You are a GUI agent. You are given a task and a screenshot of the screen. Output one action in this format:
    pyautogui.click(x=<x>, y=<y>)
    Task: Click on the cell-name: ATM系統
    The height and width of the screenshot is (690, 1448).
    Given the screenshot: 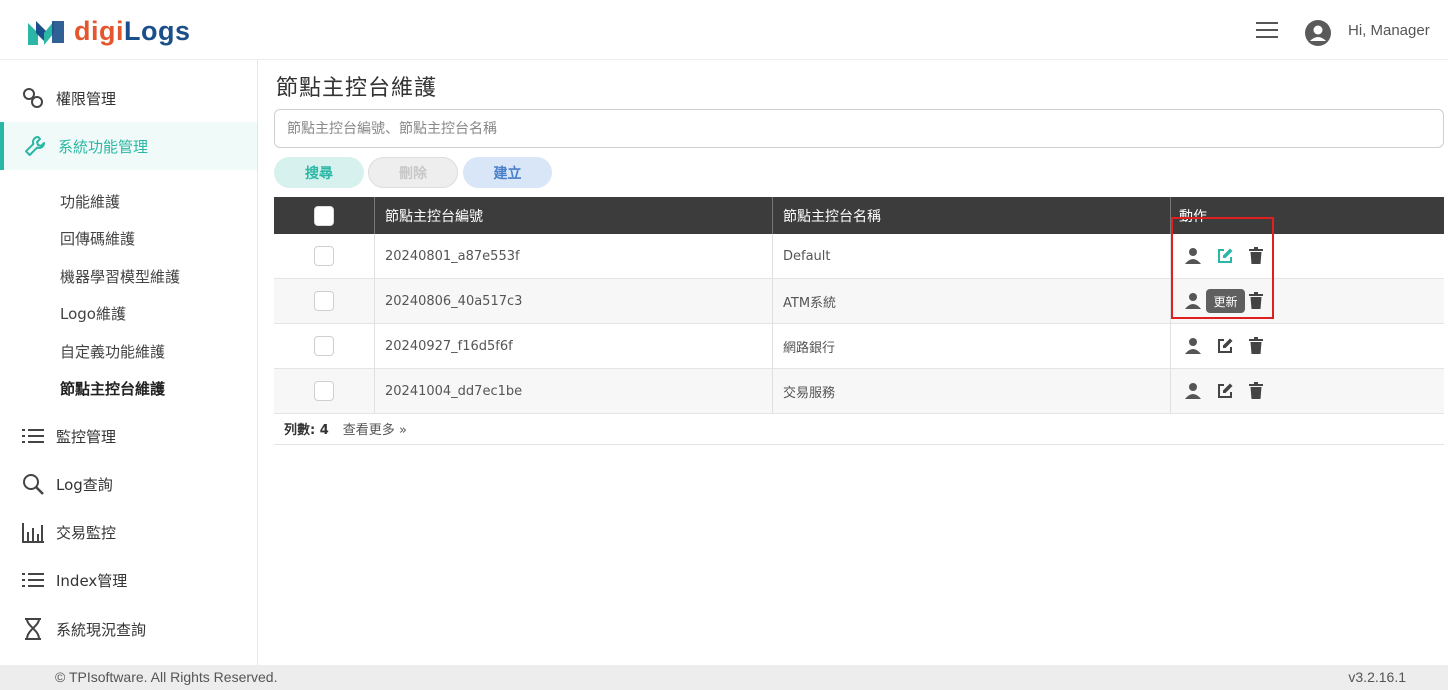 What is the action you would take?
    pyautogui.click(x=971, y=301)
    